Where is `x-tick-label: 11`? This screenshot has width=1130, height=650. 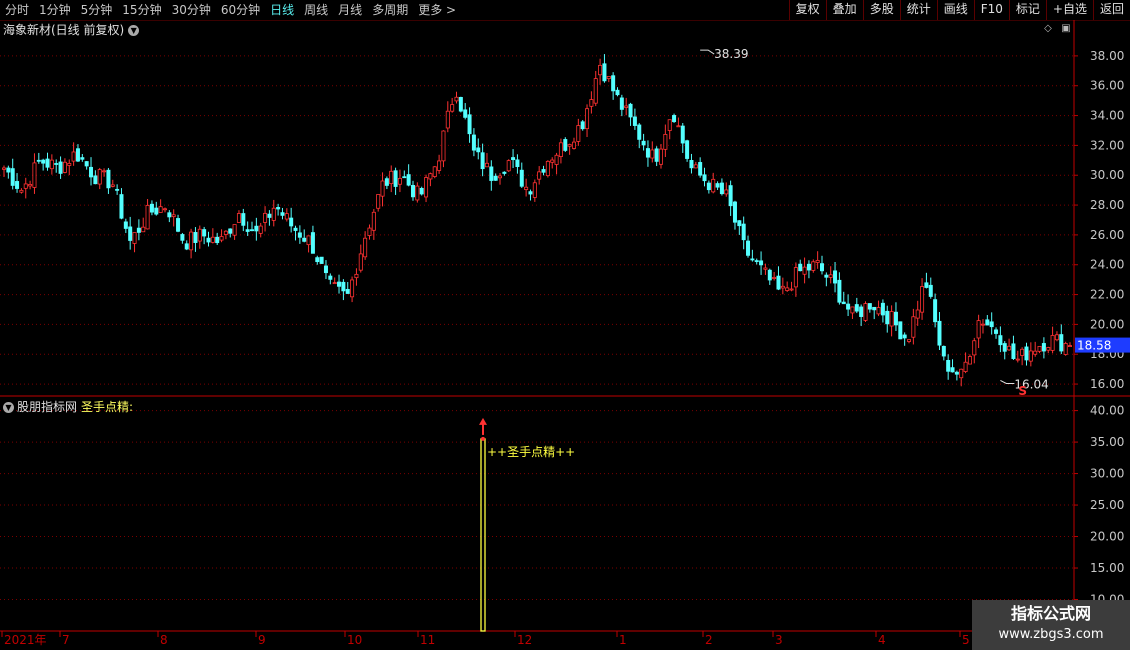
x-tick-label: 11 is located at coordinates (427, 640).